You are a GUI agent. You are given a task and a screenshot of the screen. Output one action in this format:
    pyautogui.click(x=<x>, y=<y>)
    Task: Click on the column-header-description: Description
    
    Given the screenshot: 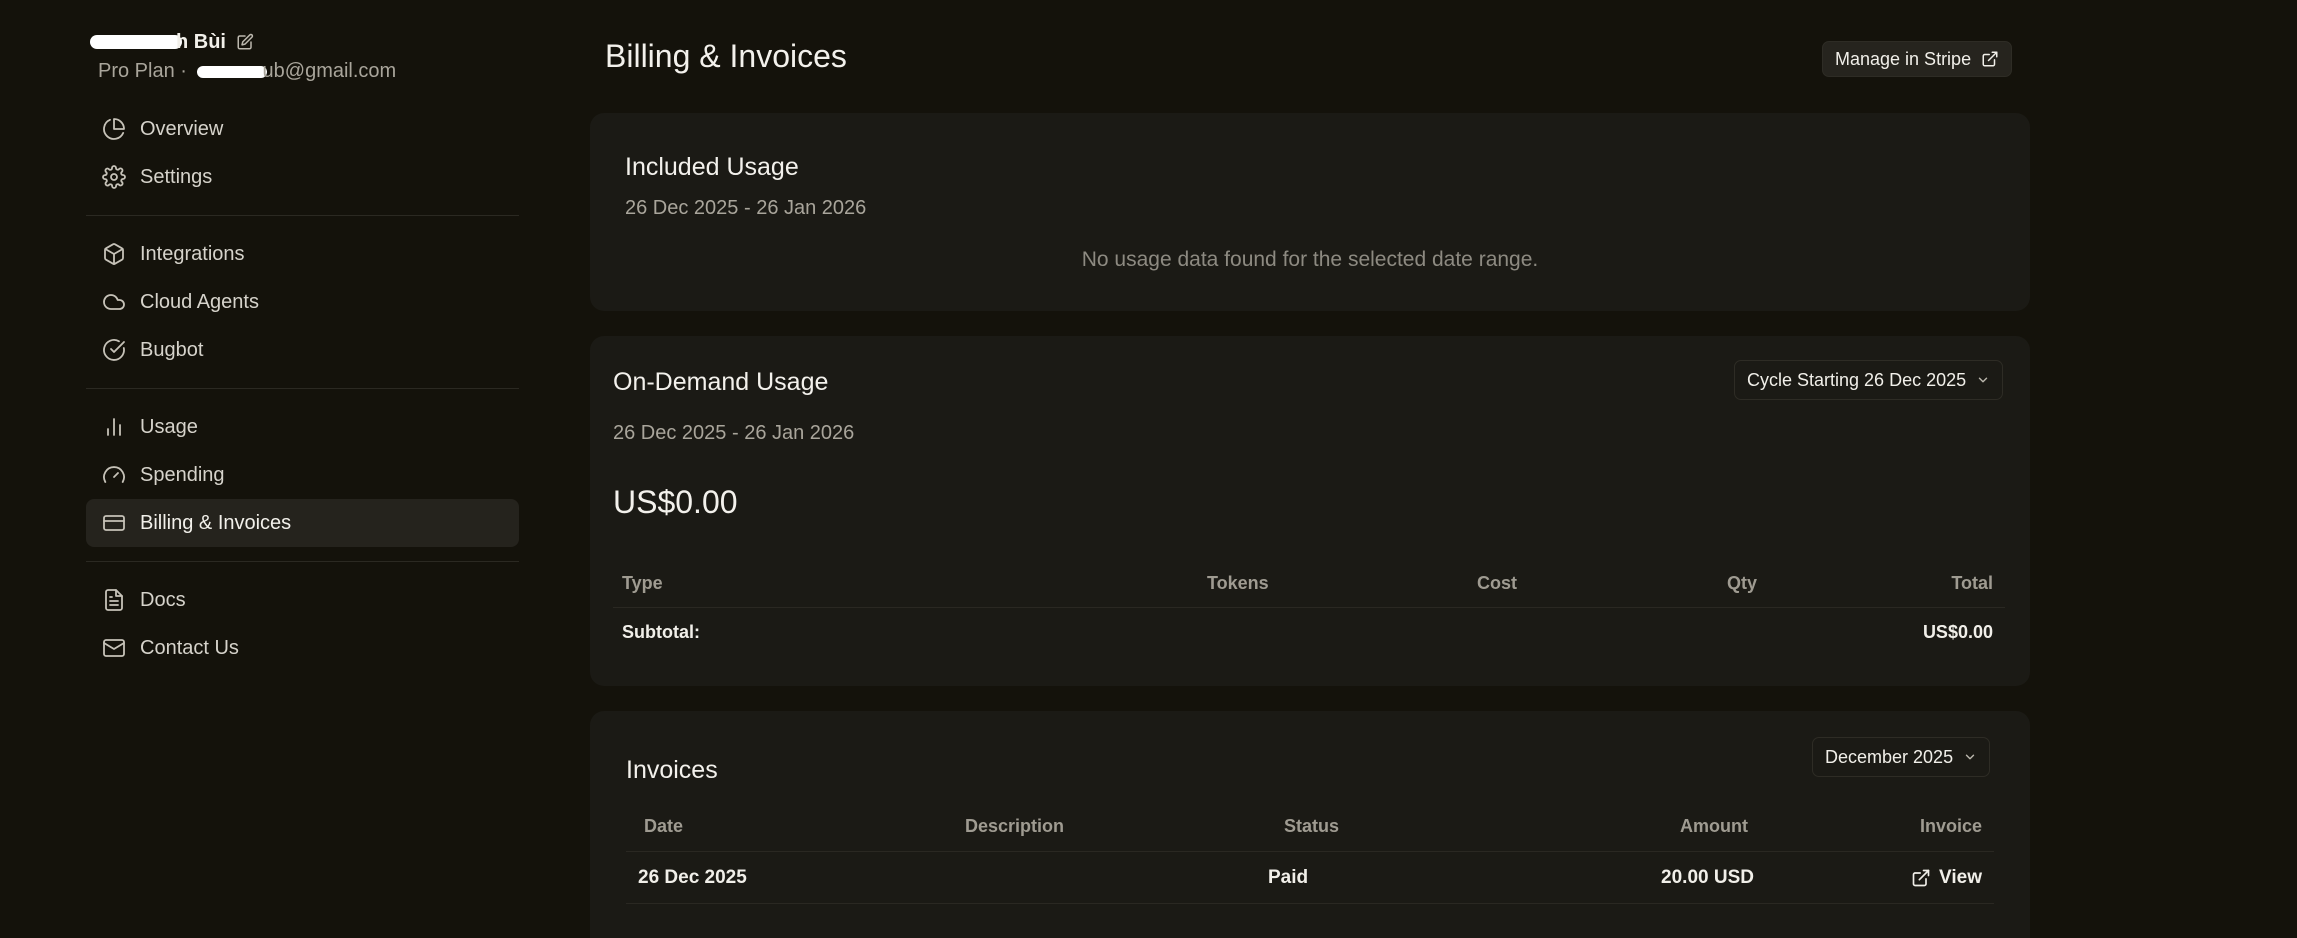 What is the action you would take?
    pyautogui.click(x=1015, y=826)
    